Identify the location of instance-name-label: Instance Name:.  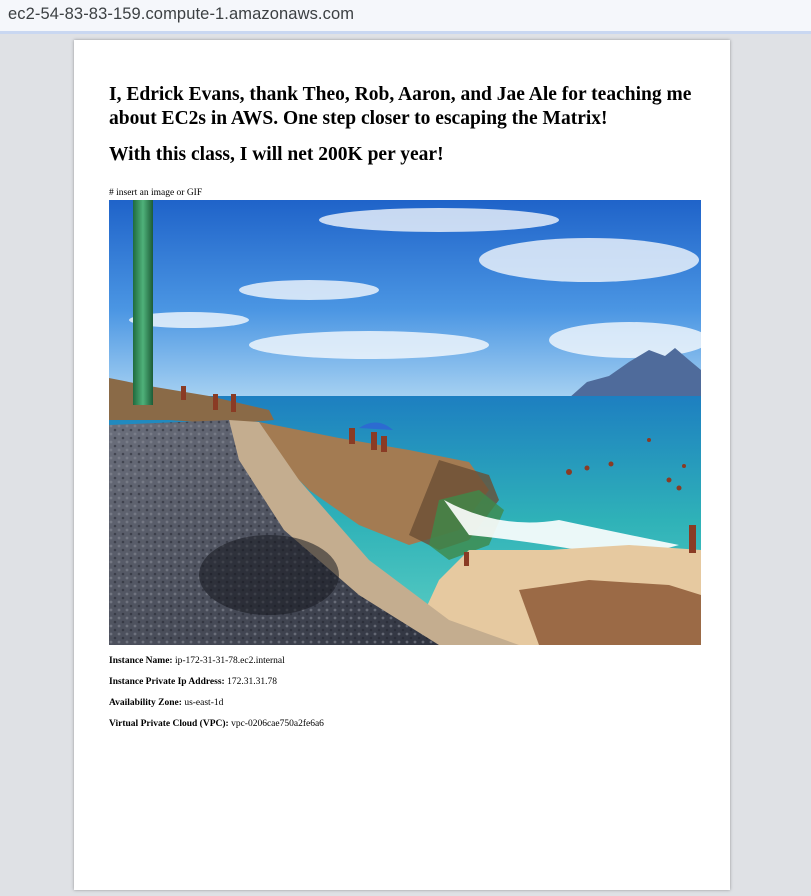
(141, 661).